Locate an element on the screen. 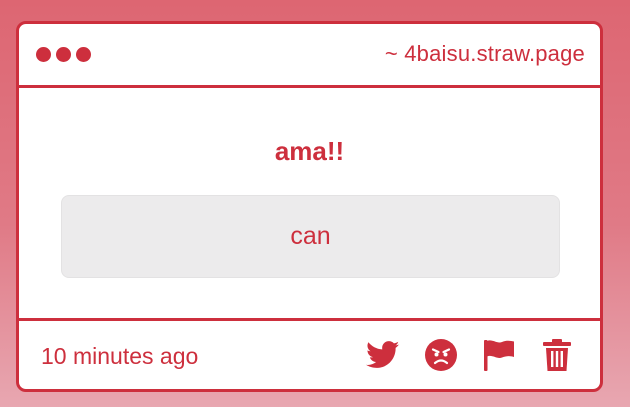 This screenshot has width=630, height=407. delete-button is located at coordinates (557, 355).